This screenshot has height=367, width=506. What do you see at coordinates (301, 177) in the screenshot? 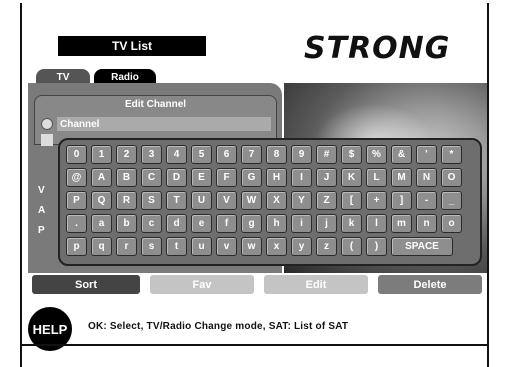
I see `keyboard-key: I` at bounding box center [301, 177].